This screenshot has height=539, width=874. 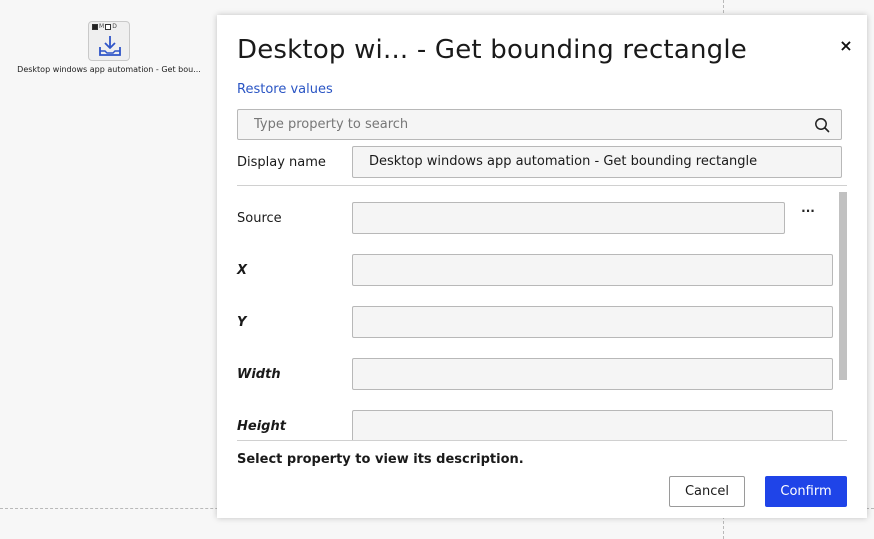 What do you see at coordinates (519, 124) in the screenshot?
I see `property-search-input` at bounding box center [519, 124].